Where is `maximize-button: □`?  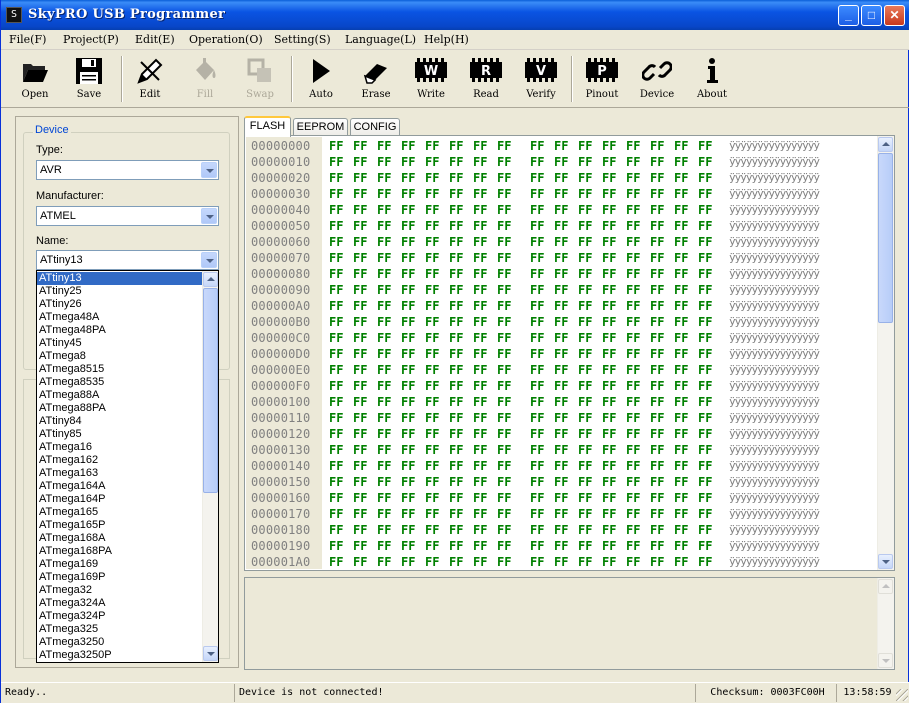 maximize-button: □ is located at coordinates (871, 15).